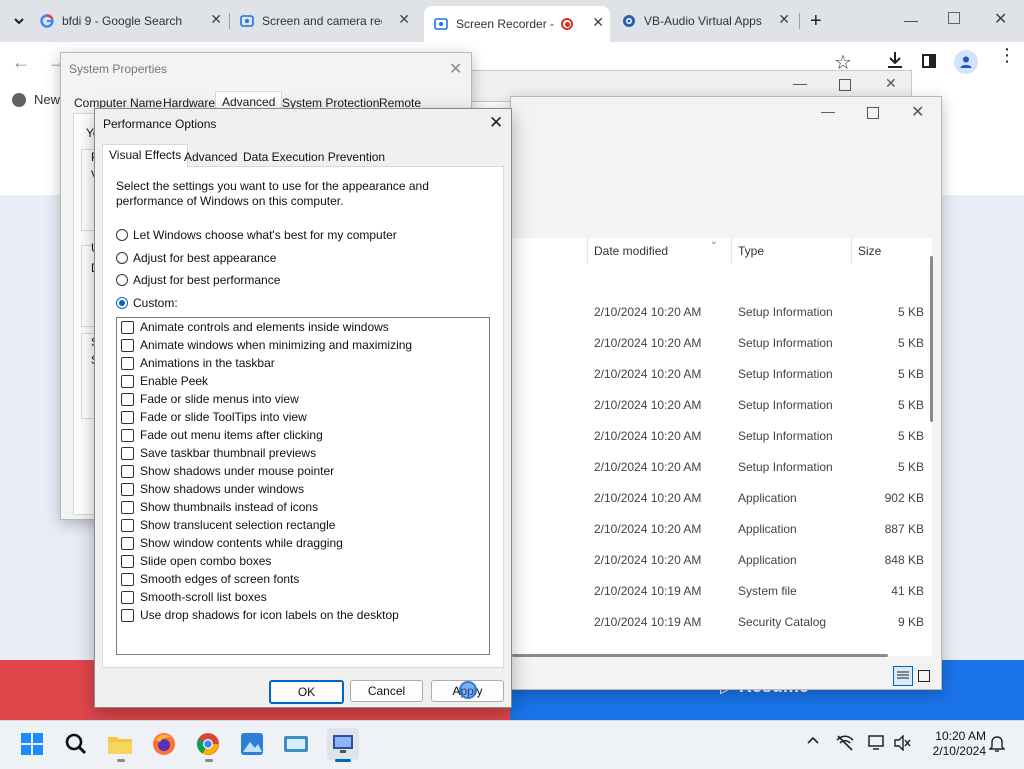 The image size is (1024, 769). Describe the element at coordinates (127, 435) in the screenshot. I see `checkbox-box` at that location.